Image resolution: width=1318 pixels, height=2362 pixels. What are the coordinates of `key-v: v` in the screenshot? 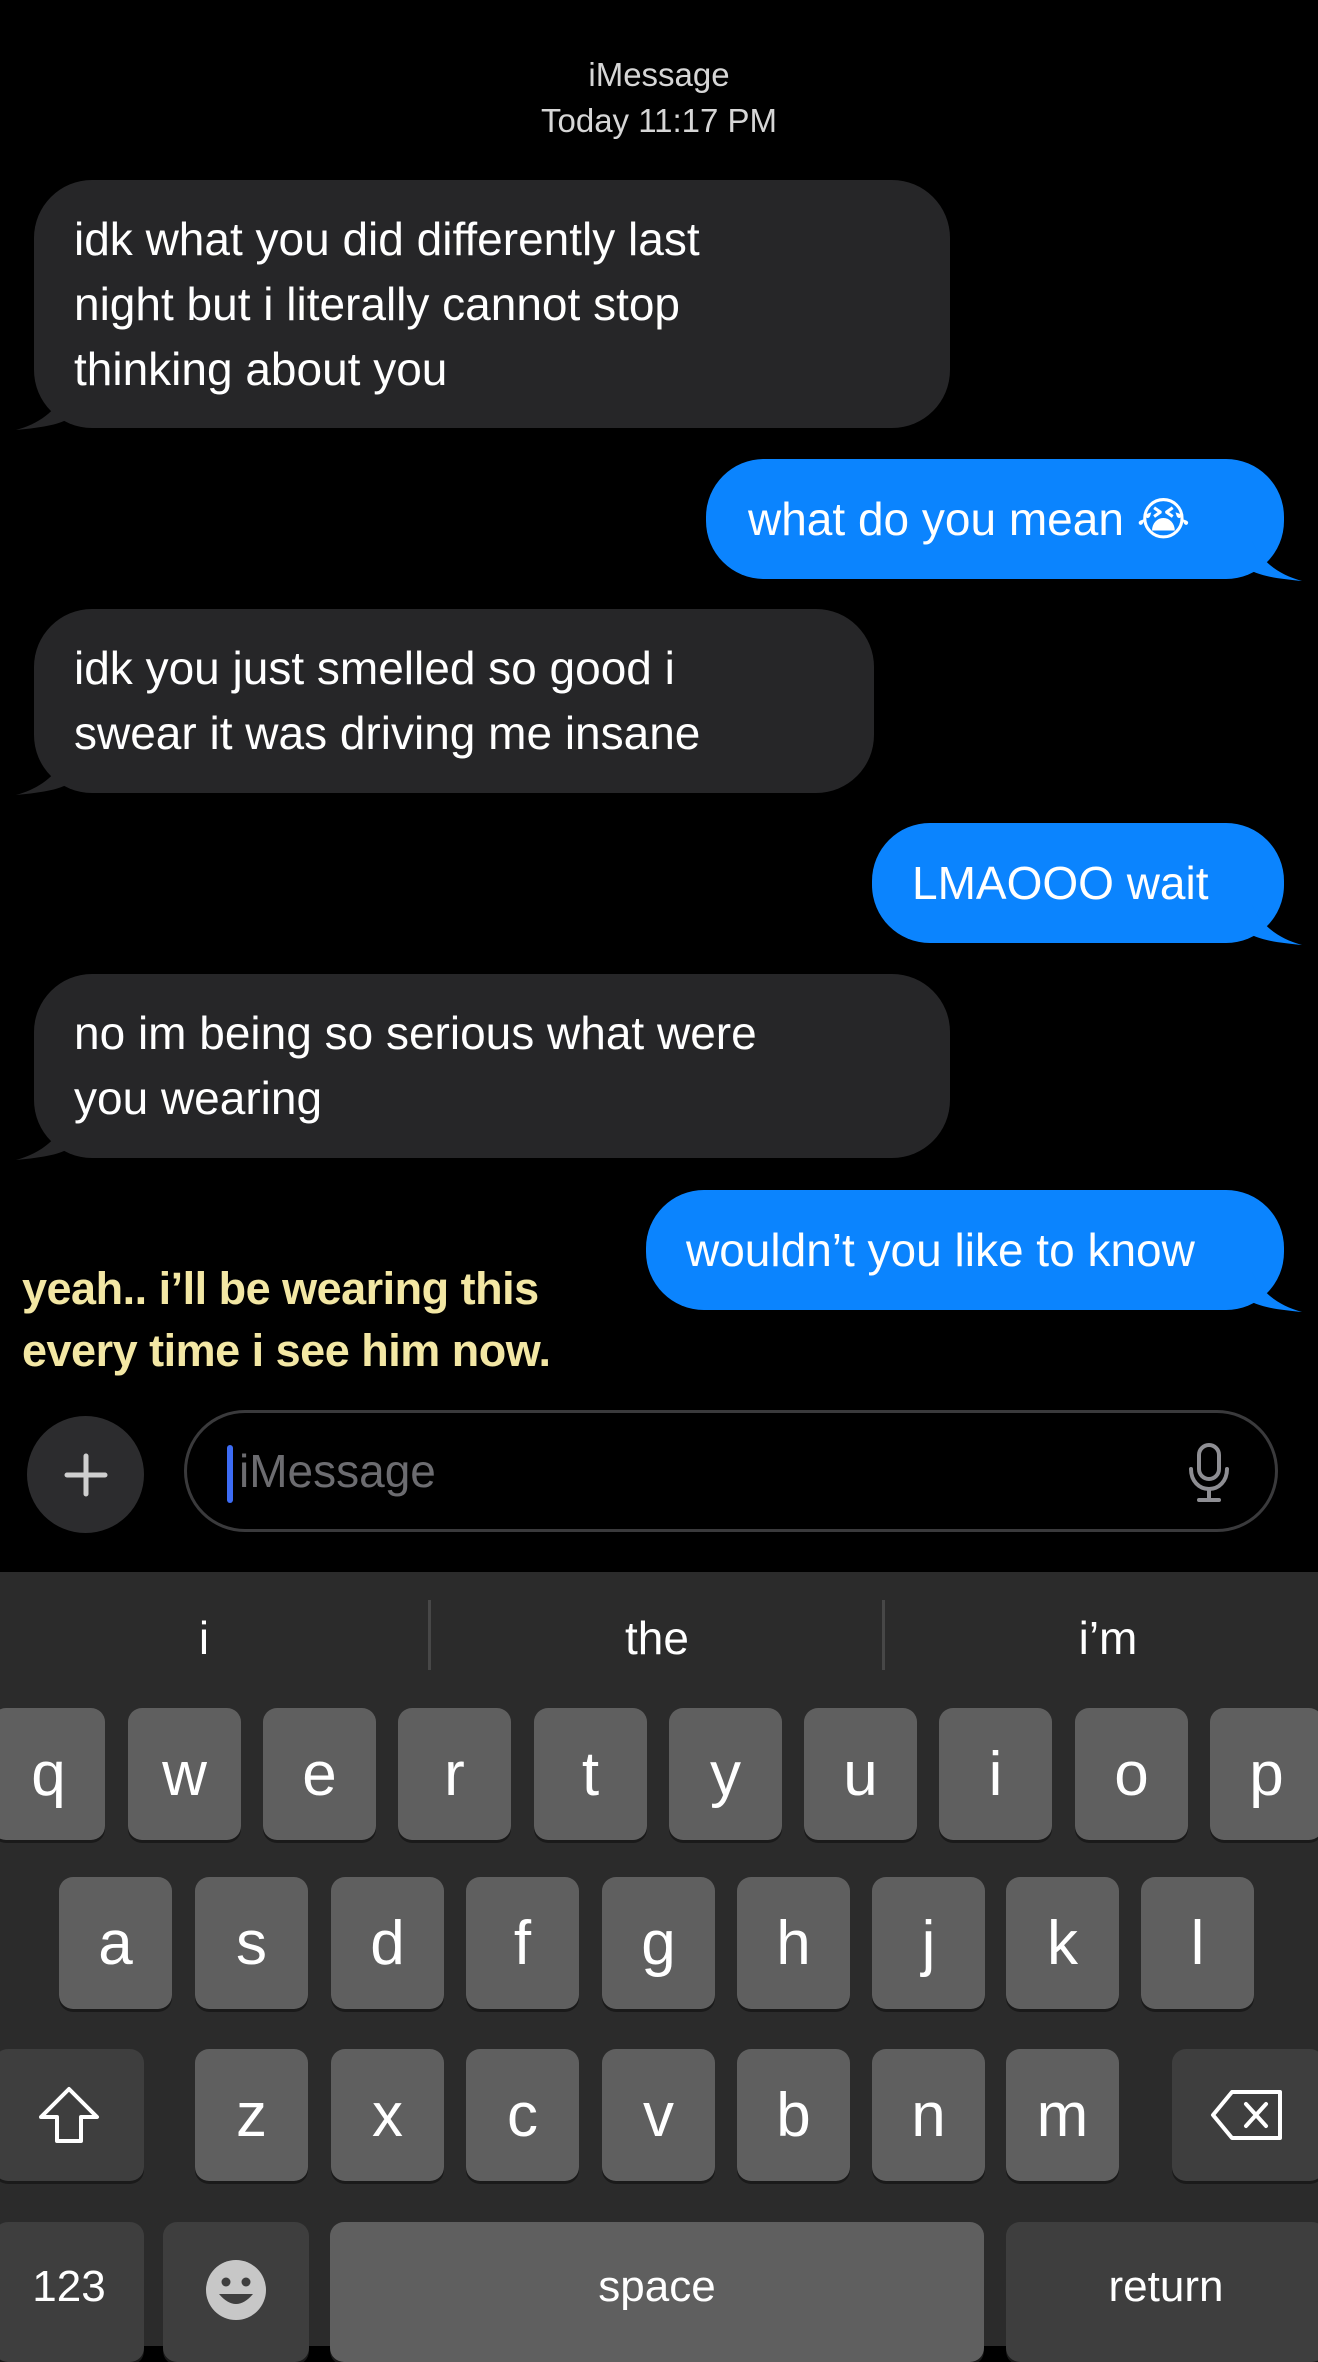 It's located at (658, 2115).